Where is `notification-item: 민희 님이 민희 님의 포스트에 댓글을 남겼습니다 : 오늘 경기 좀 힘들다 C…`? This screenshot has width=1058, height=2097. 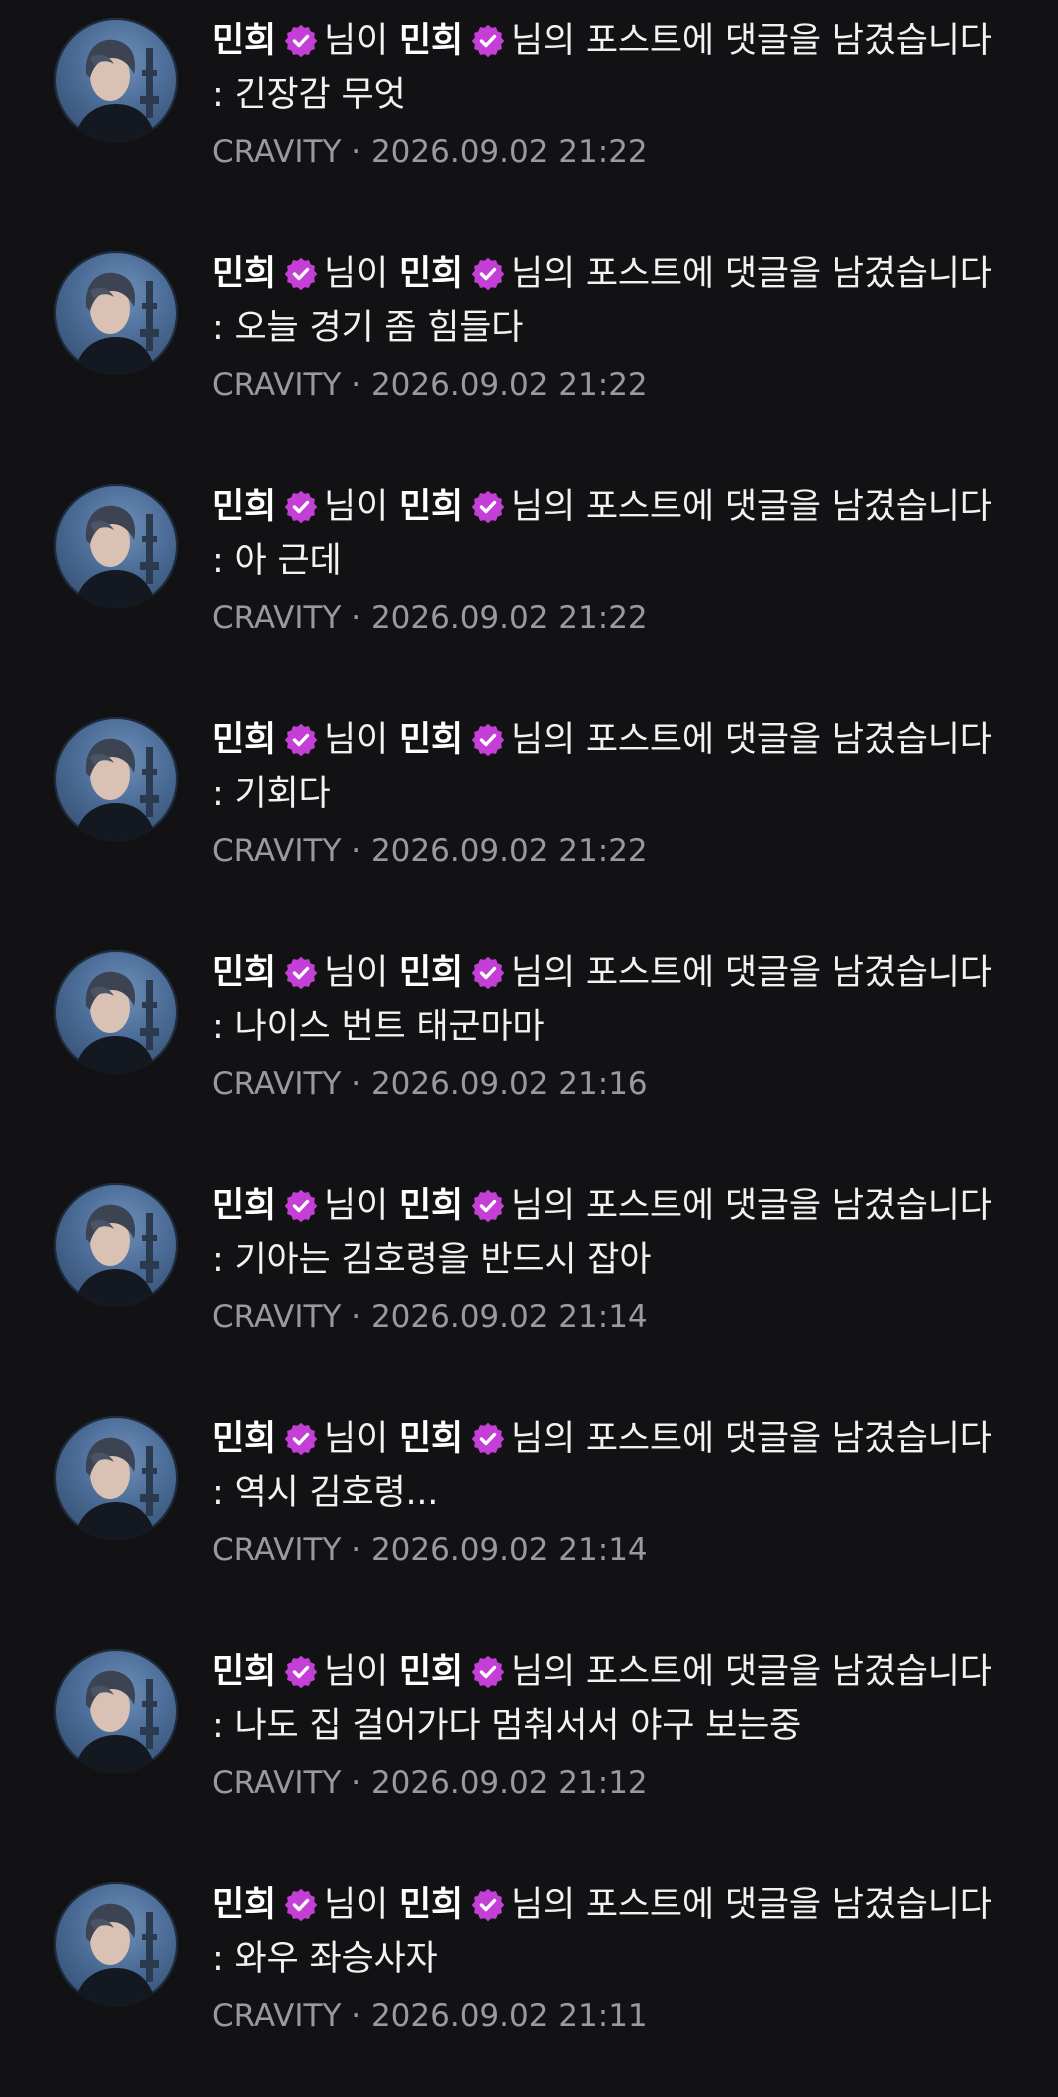
notification-item: 민희 님이 민희 님의 포스트에 댓글을 남겼습니다 : 오늘 경기 좀 힘들다 C… is located at coordinates (529, 349).